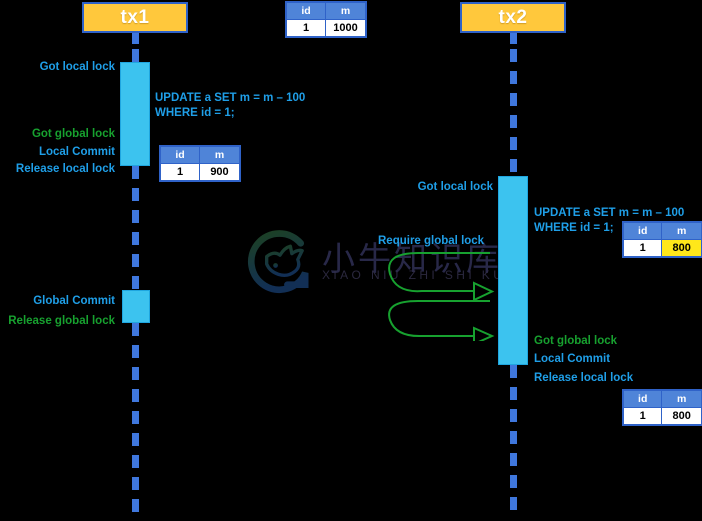  Describe the element at coordinates (584, 378) in the screenshot. I see `event-label-tx2-release-local-lock: Release local lock` at that location.